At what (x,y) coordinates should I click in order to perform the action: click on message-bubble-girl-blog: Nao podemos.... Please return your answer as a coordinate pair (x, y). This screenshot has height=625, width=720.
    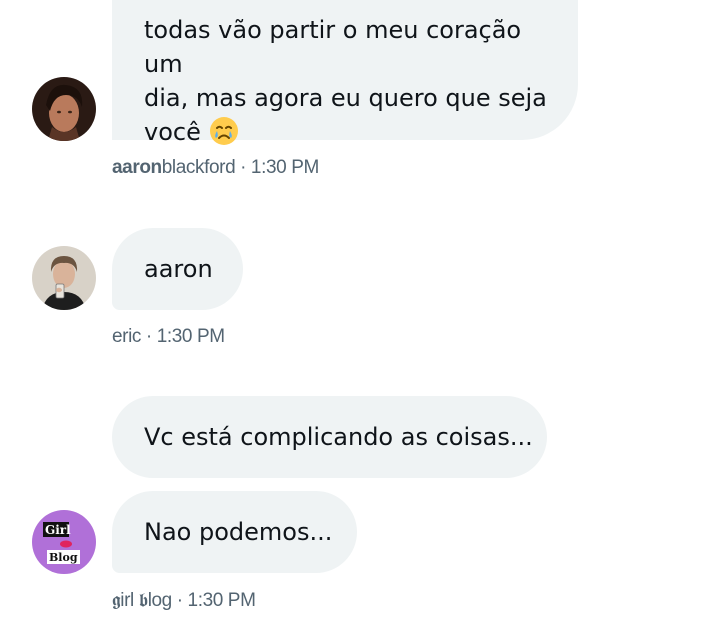
    Looking at the image, I should click on (234, 532).